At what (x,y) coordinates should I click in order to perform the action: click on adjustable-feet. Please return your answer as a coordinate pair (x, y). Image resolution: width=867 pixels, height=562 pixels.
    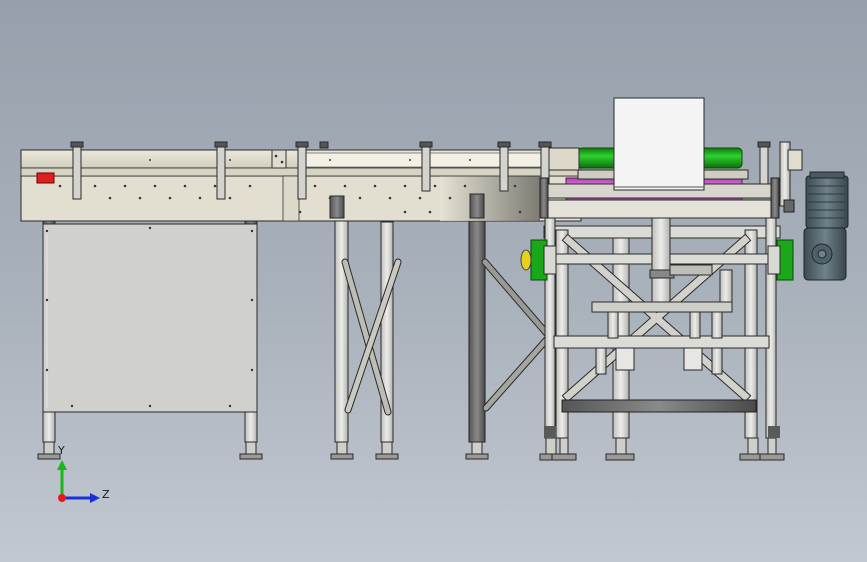
    Looking at the image, I should click on (411, 449).